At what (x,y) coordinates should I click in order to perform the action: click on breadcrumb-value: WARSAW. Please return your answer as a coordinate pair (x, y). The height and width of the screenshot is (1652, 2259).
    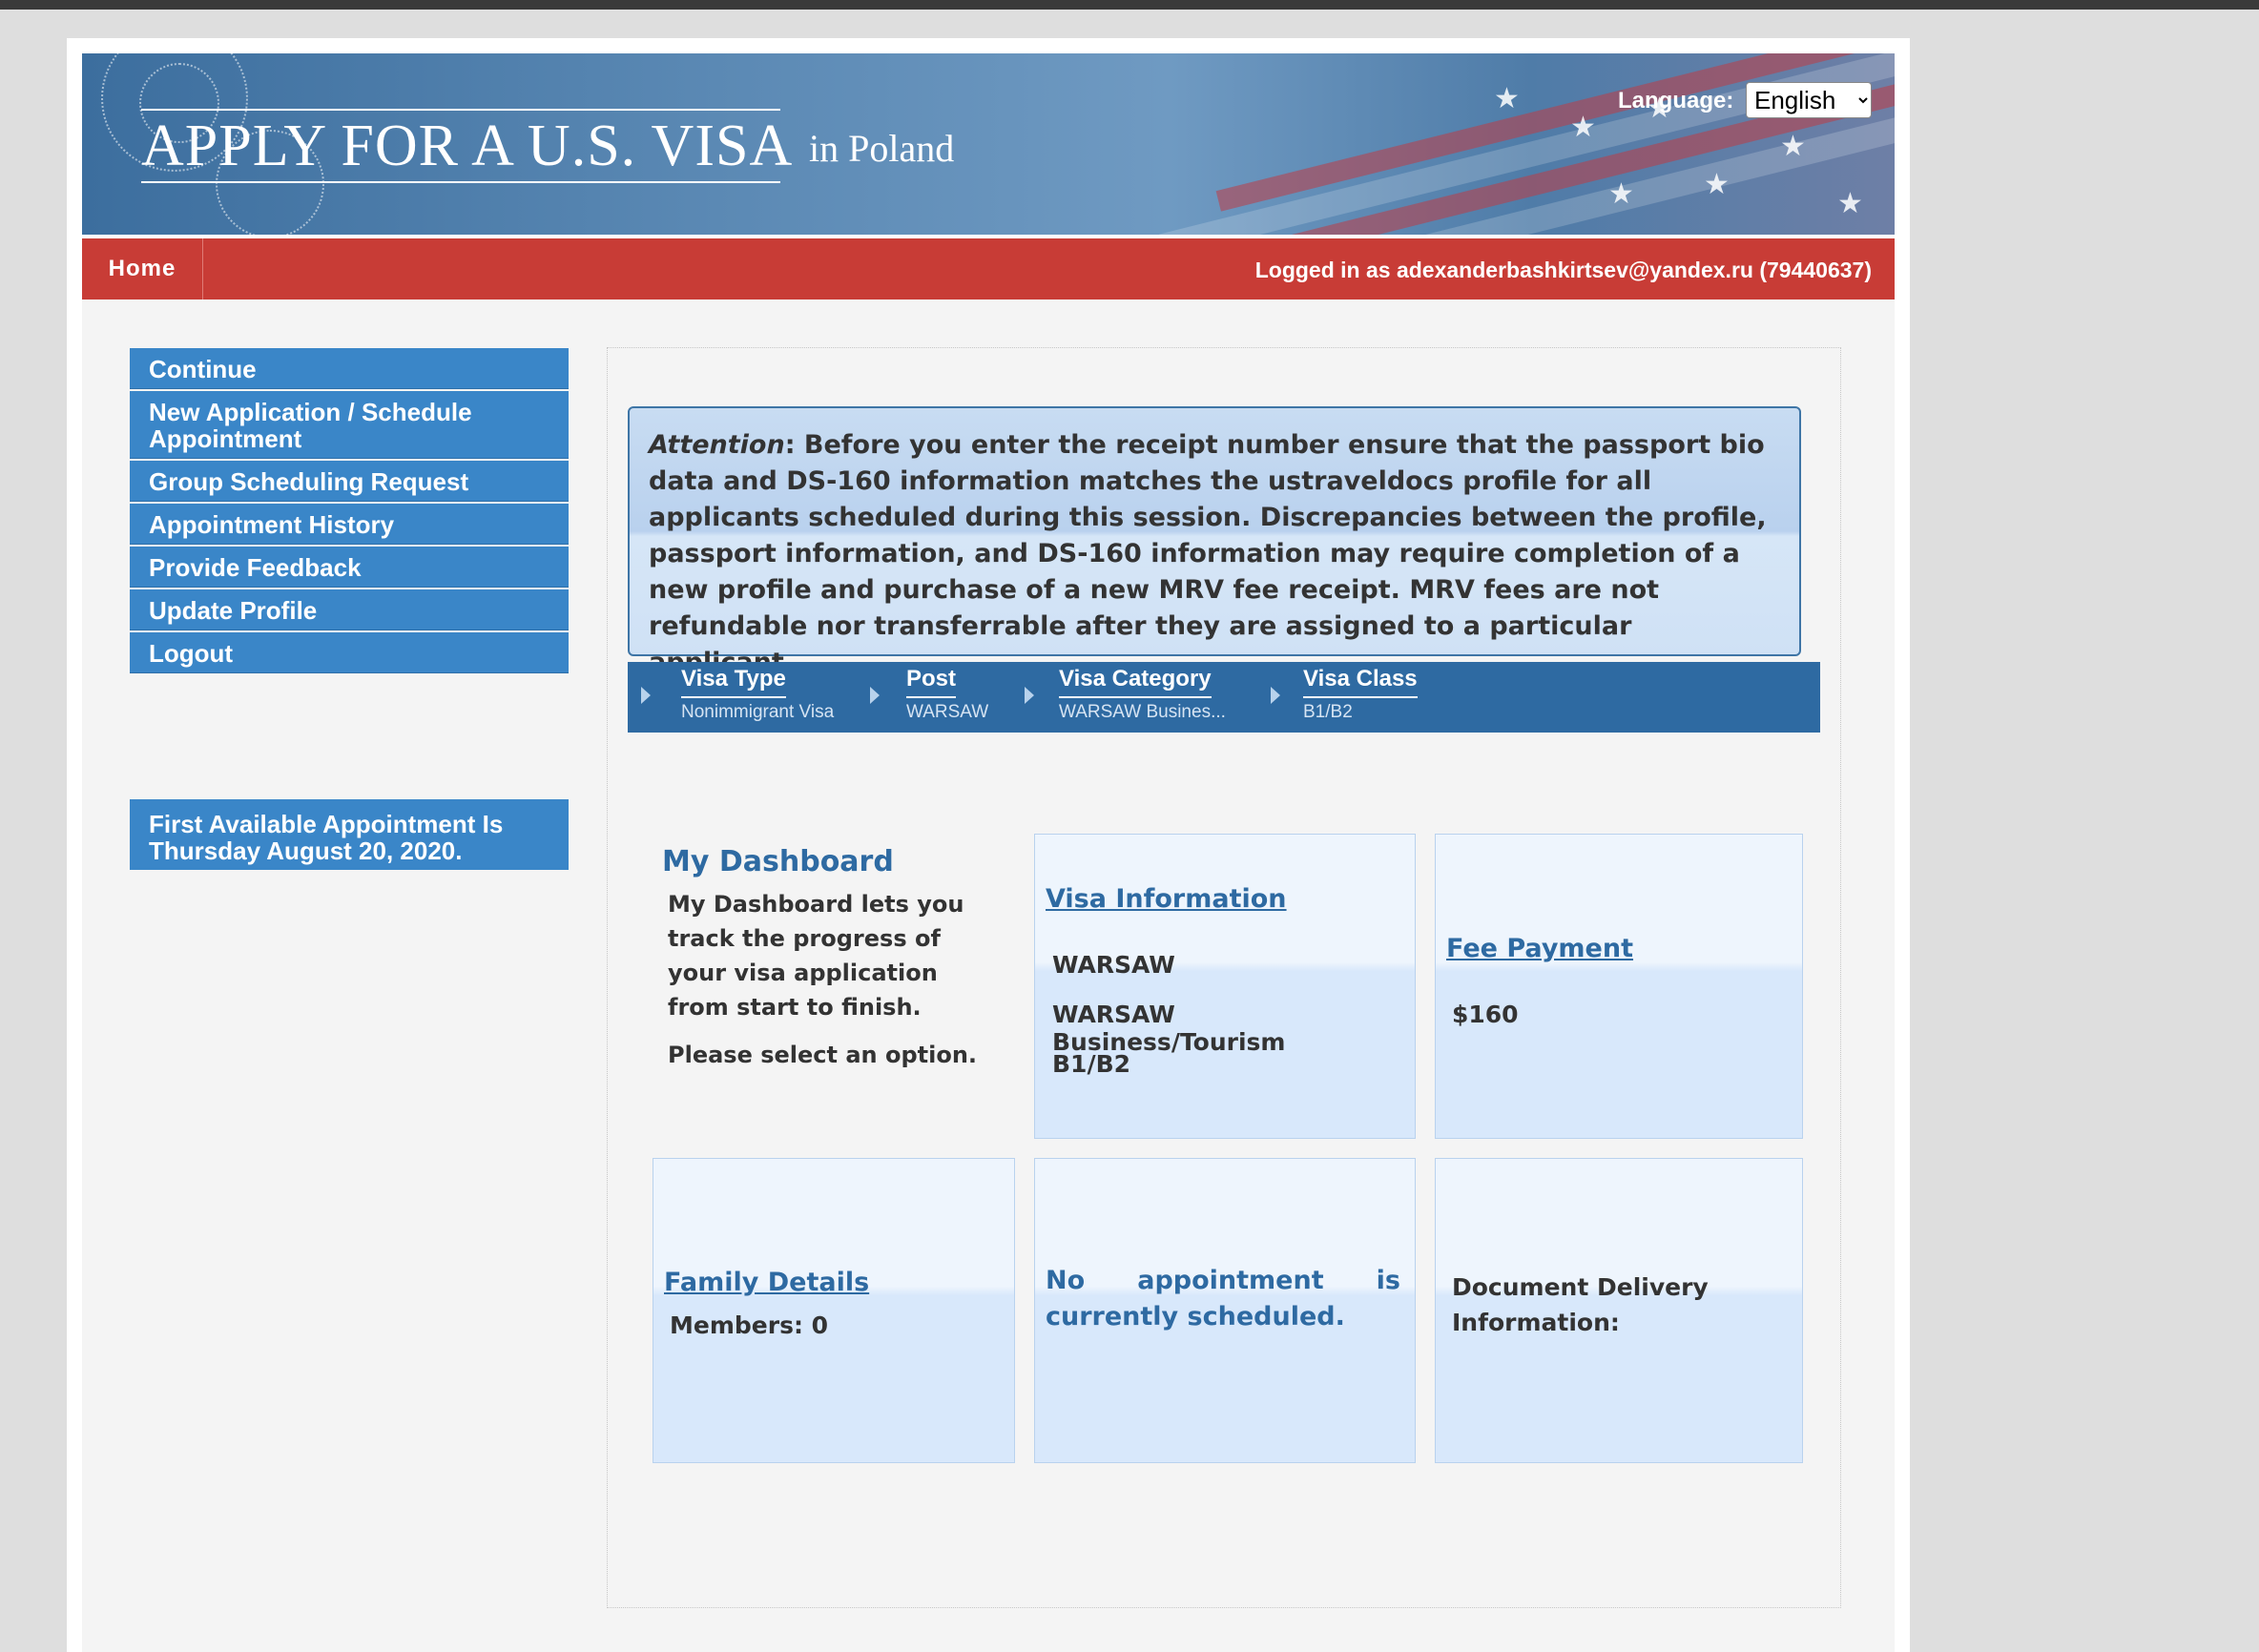
    Looking at the image, I should click on (947, 712).